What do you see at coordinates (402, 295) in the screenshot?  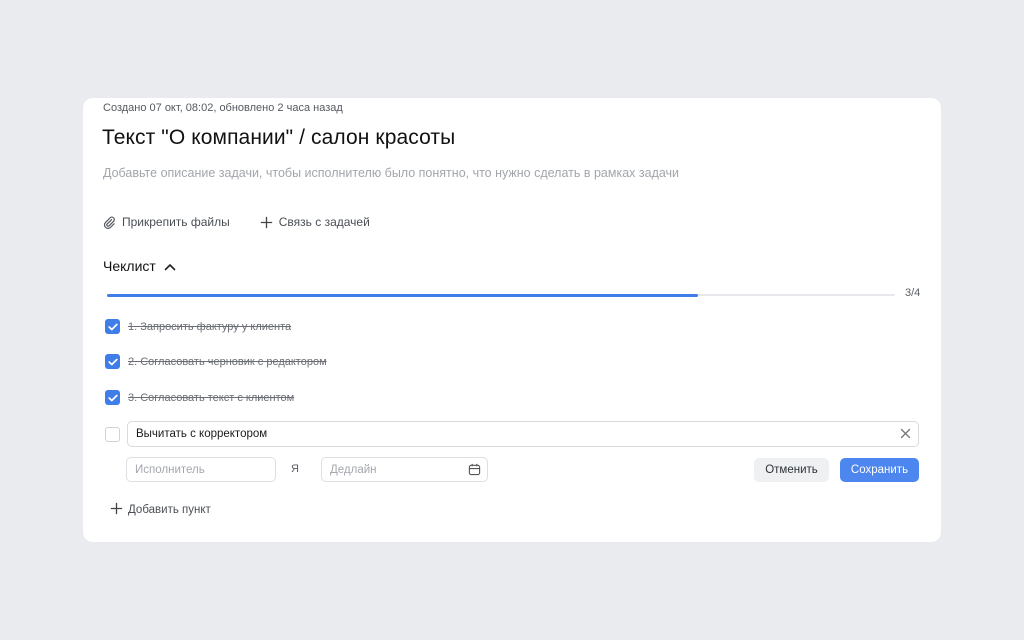 I see `checklist-progress-fill` at bounding box center [402, 295].